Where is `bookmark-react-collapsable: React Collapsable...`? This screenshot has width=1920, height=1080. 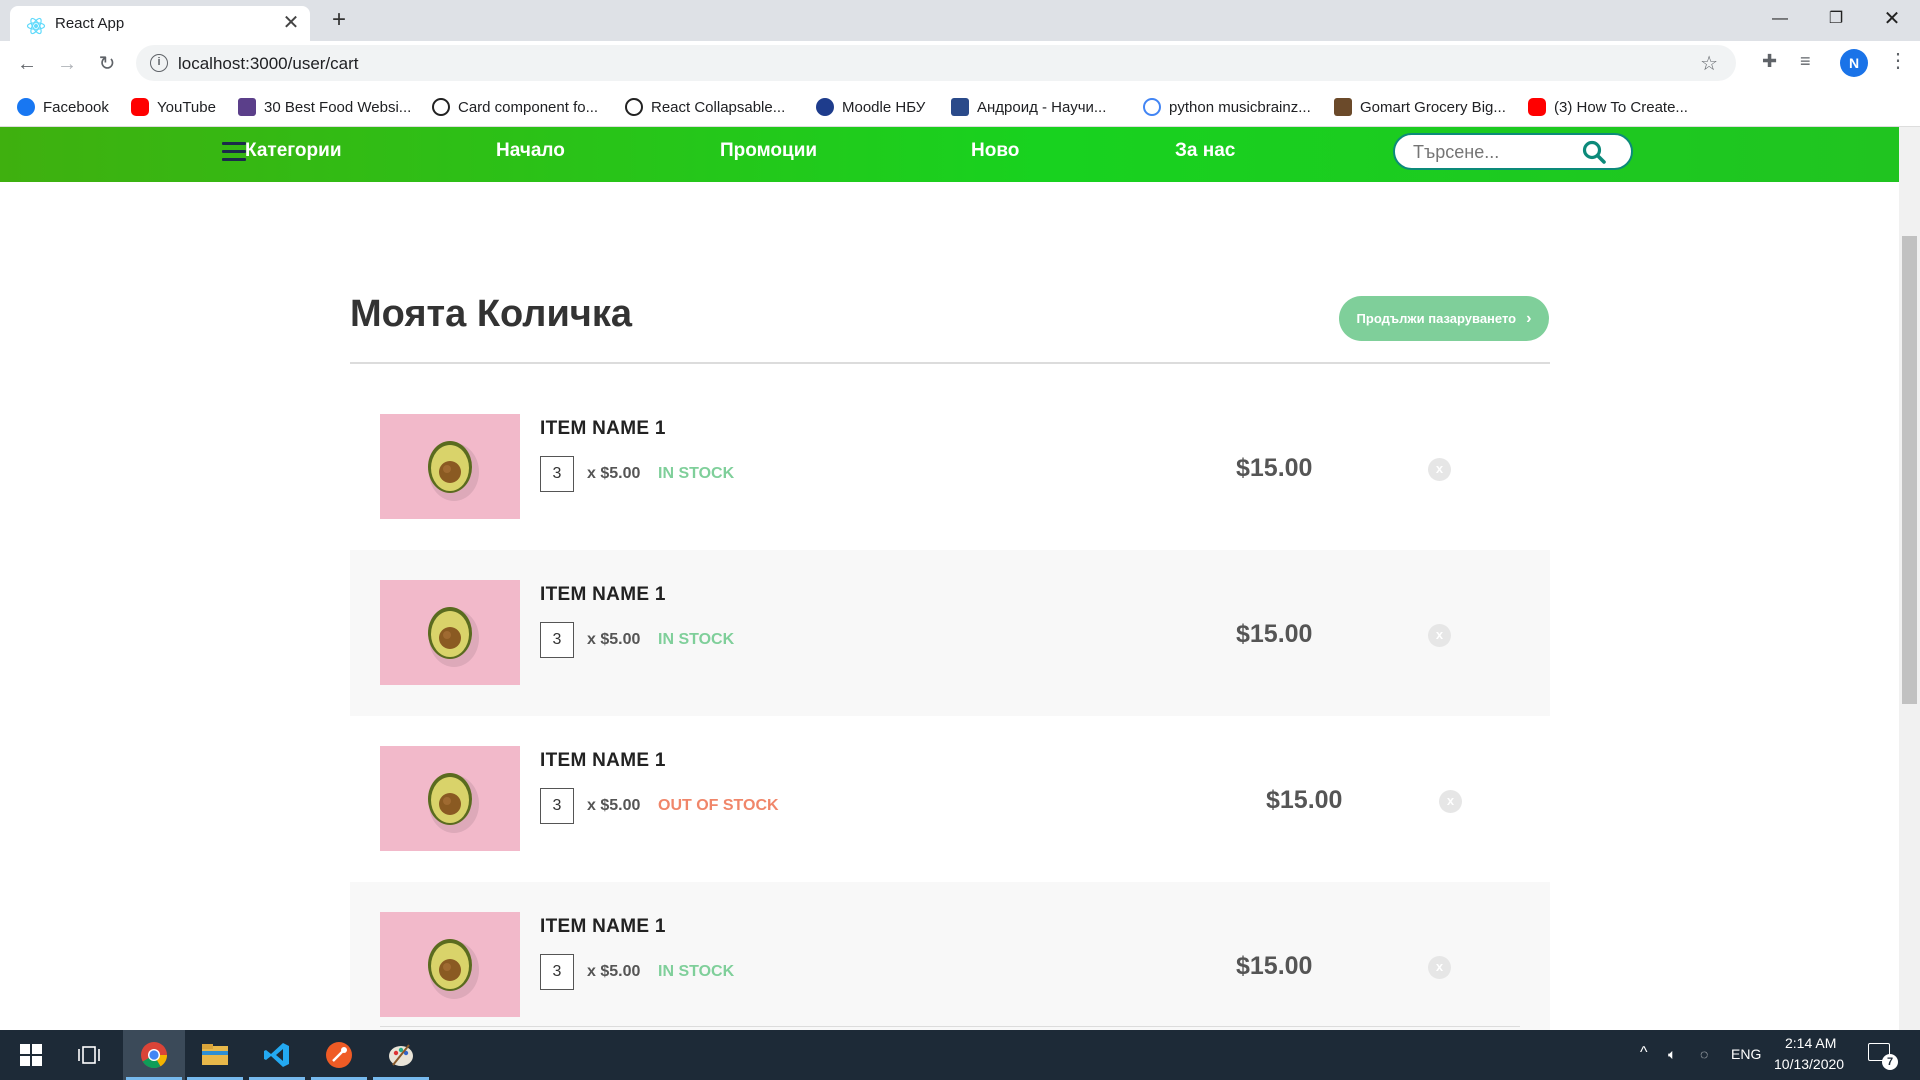
bookmark-react-collapsable: React Collapsable... is located at coordinates (705, 107).